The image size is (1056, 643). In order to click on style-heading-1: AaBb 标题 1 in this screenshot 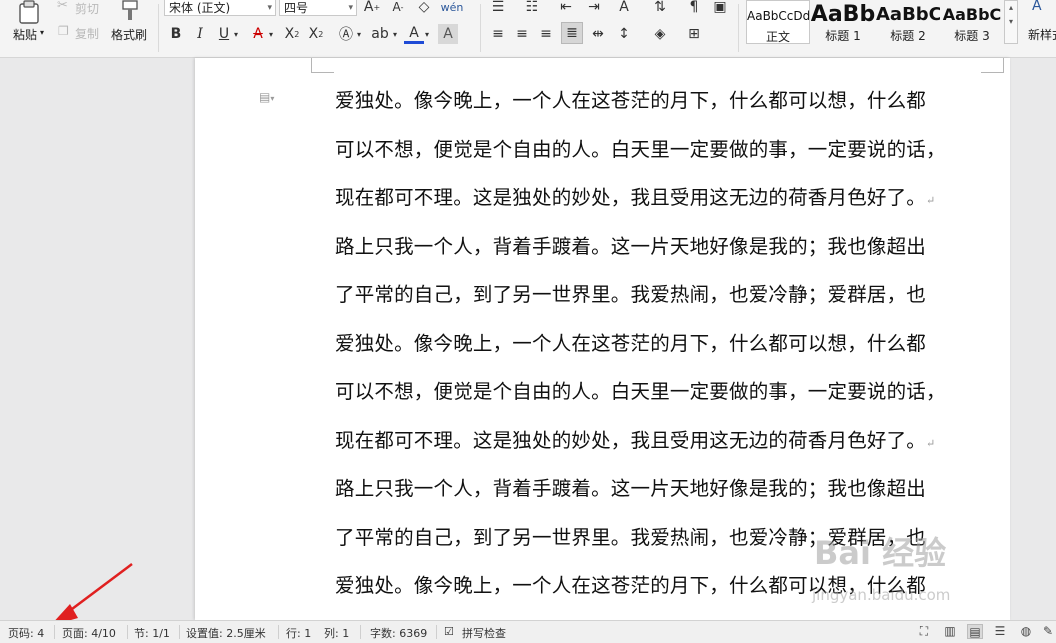, I will do `click(843, 22)`.